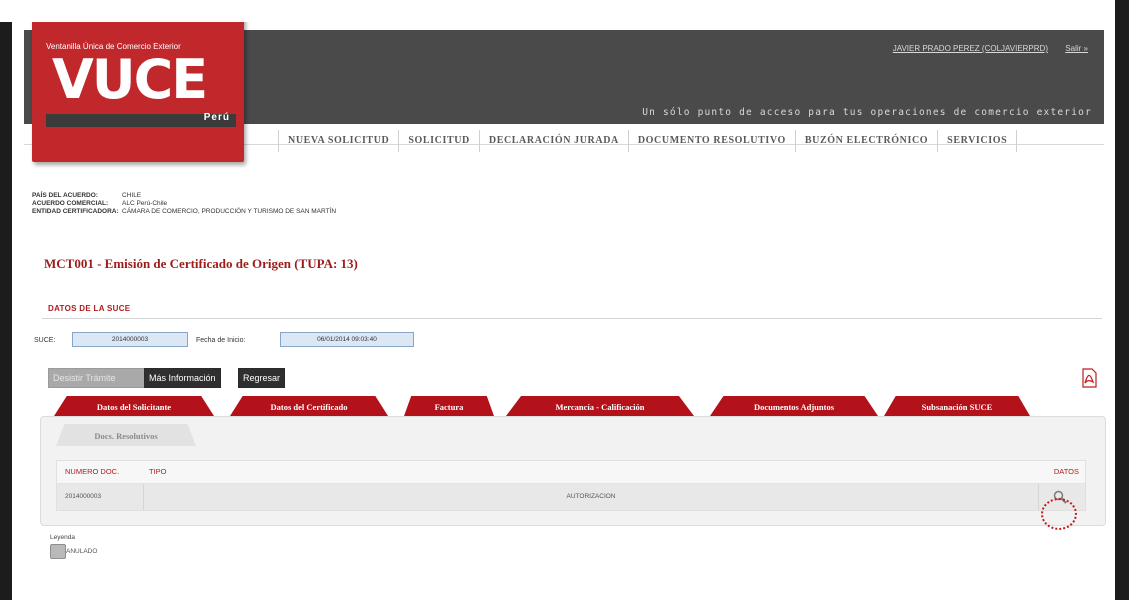 Image resolution: width=1129 pixels, height=600 pixels. I want to click on back-button: Regresar, so click(262, 378).